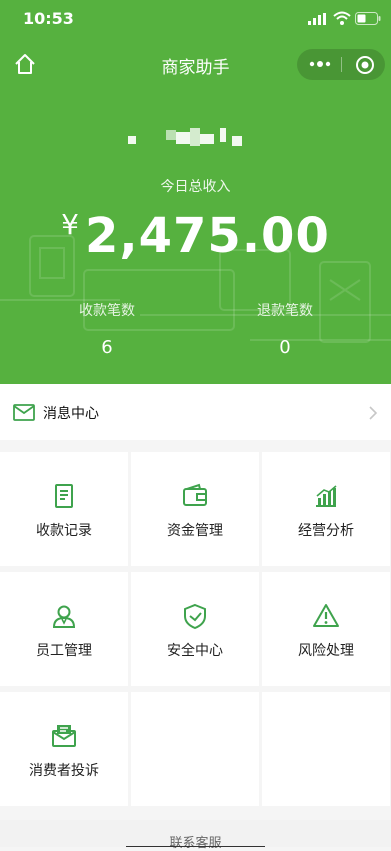  What do you see at coordinates (70, 224) in the screenshot?
I see `currency-symbol: ¥` at bounding box center [70, 224].